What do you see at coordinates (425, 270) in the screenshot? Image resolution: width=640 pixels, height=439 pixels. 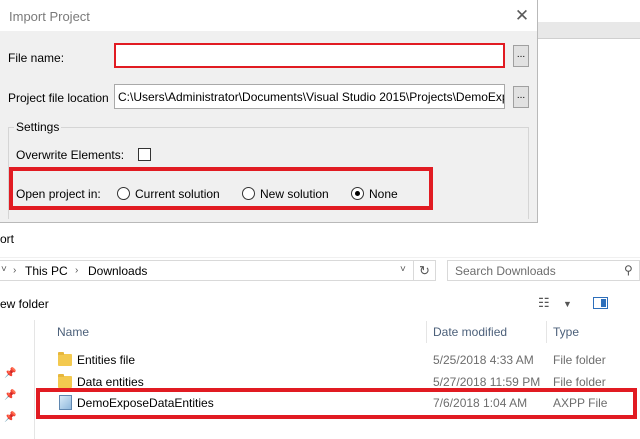 I see `refresh-icon: ↻` at bounding box center [425, 270].